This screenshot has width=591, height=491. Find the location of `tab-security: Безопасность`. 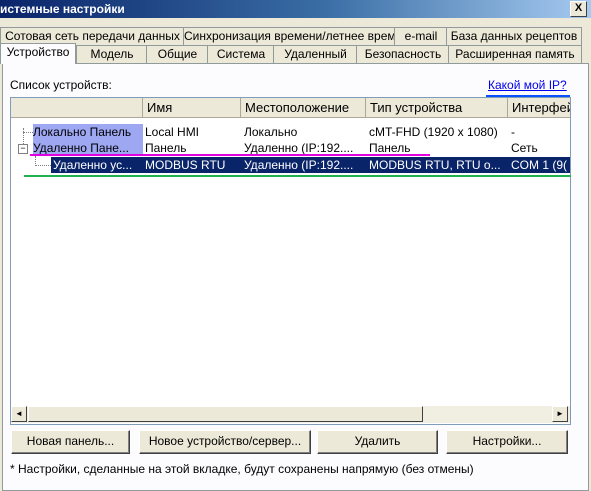

tab-security: Безопасность is located at coordinates (403, 54).